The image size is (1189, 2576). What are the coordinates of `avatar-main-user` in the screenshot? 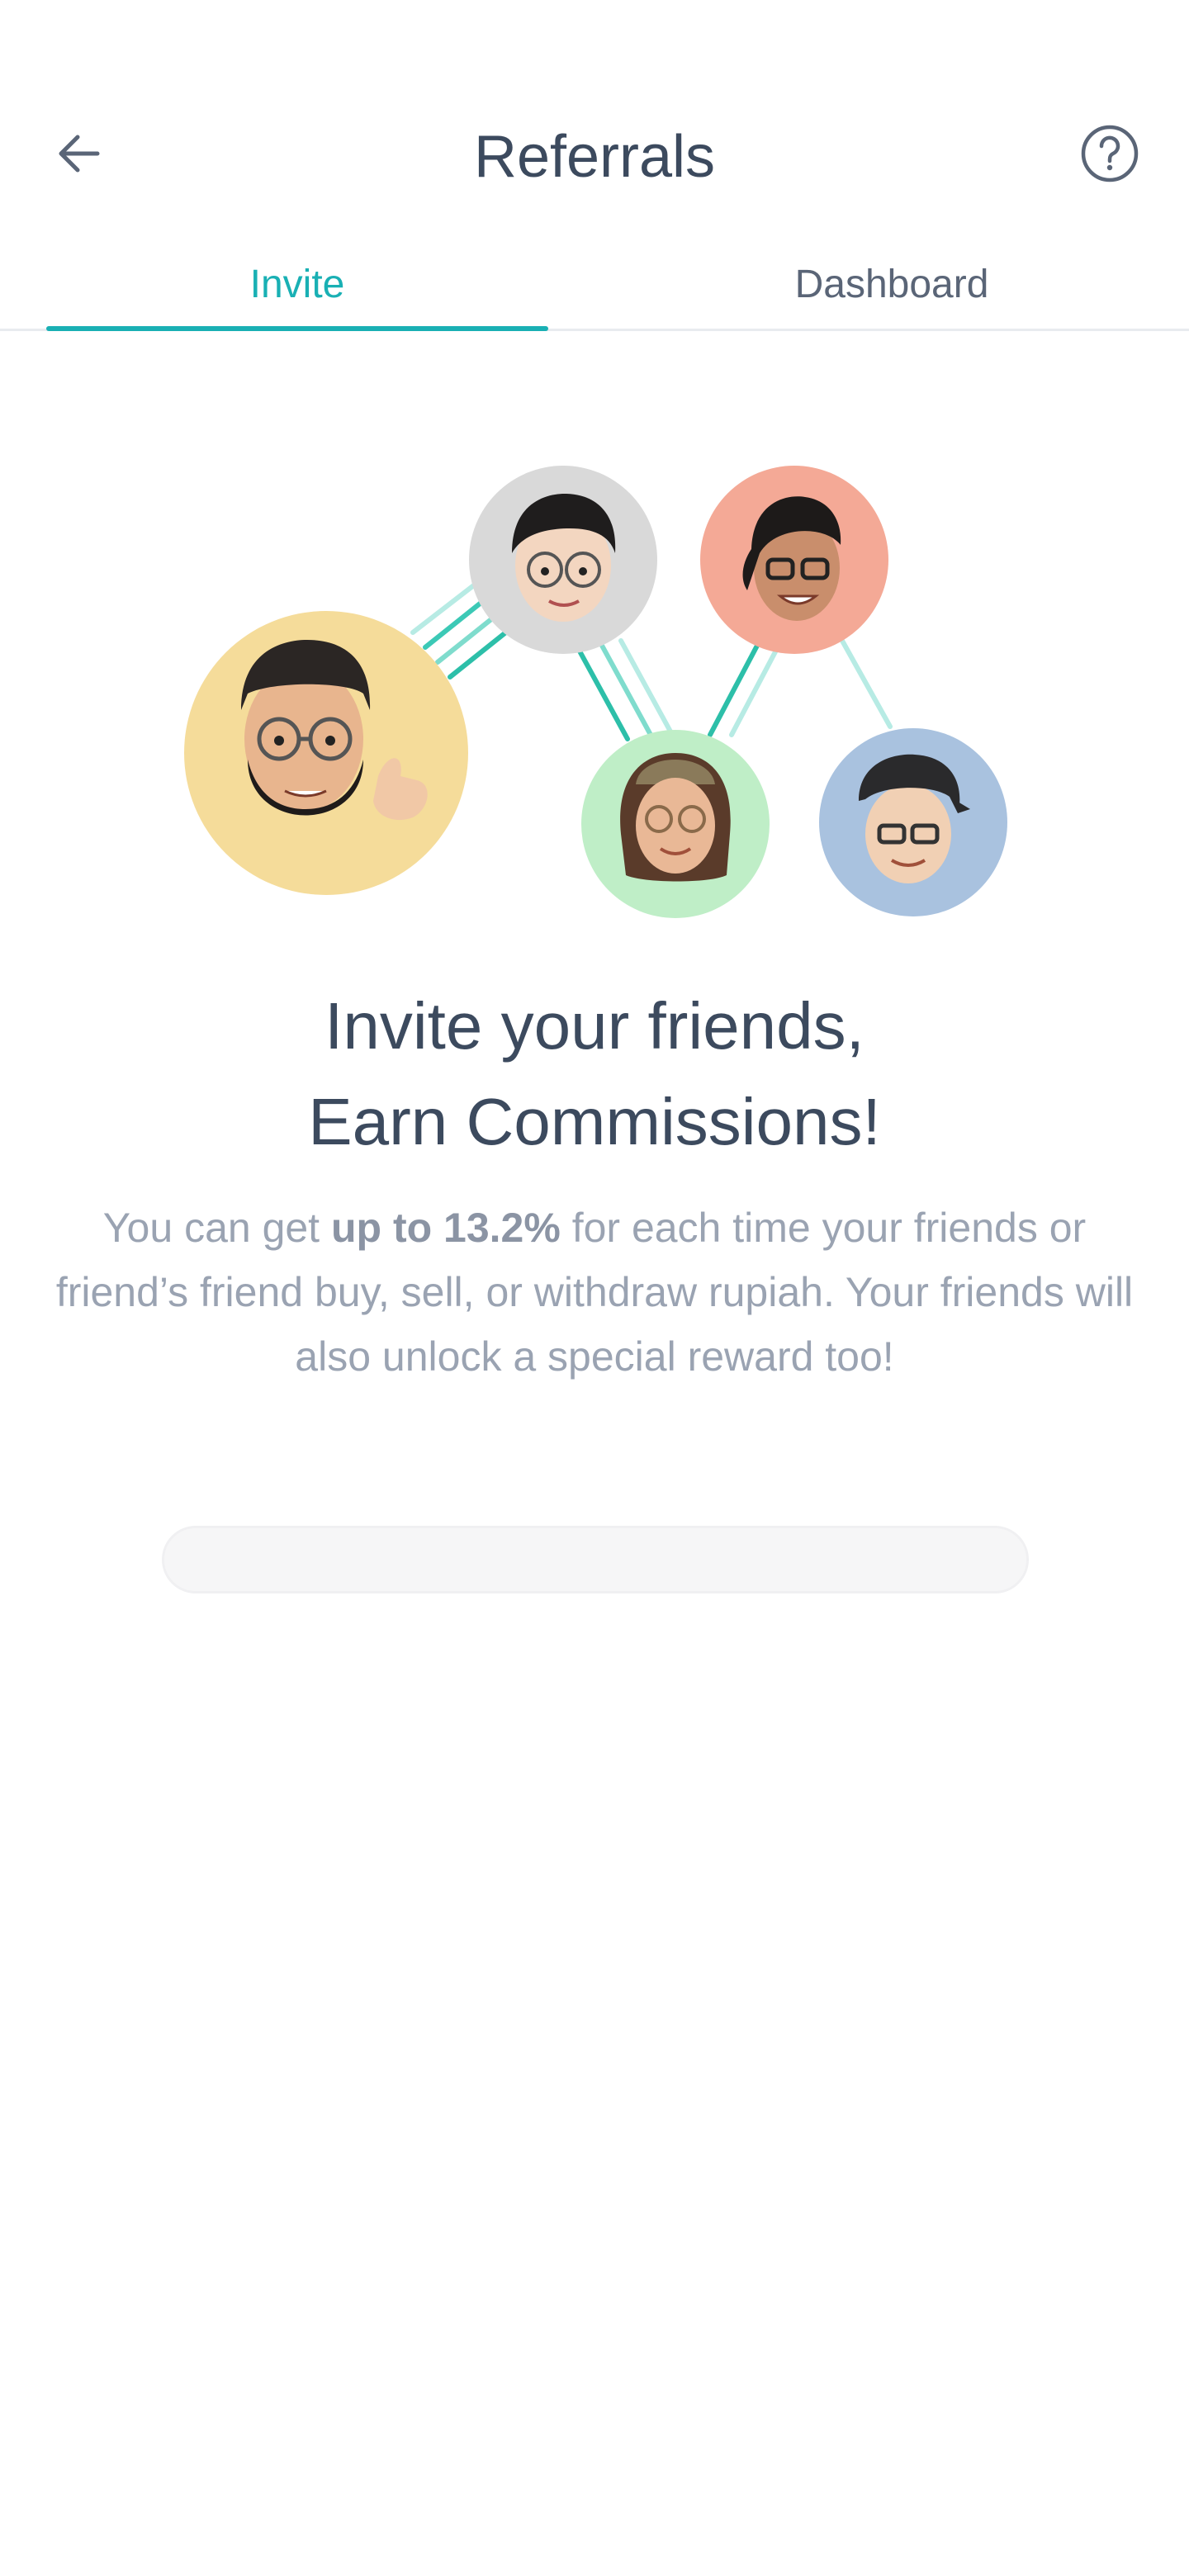 It's located at (326, 753).